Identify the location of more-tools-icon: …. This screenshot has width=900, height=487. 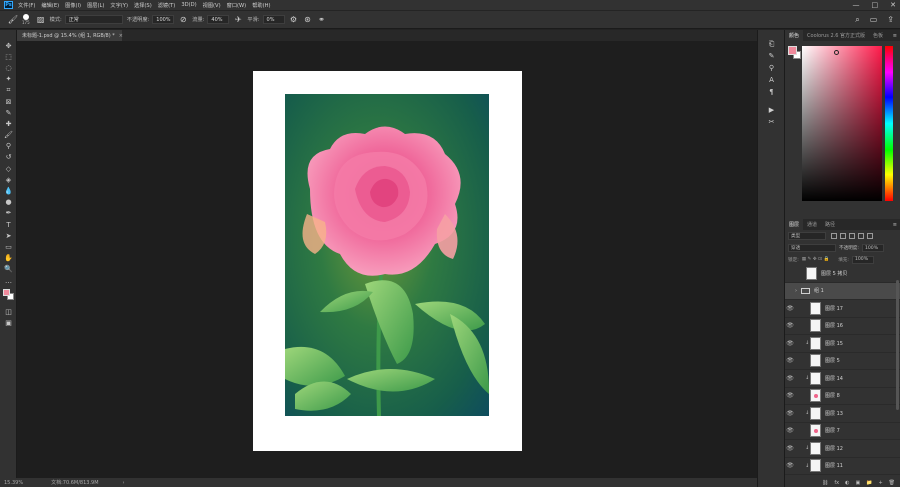
(8, 280).